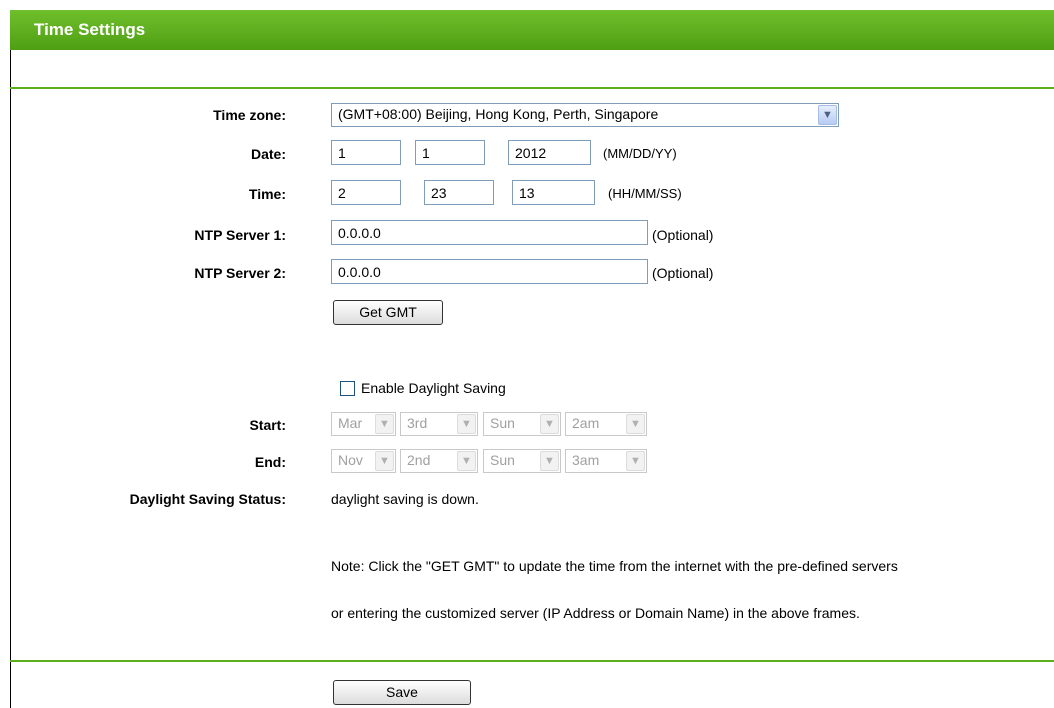  I want to click on ntp-server-1-label: NTP Server 1:, so click(240, 235).